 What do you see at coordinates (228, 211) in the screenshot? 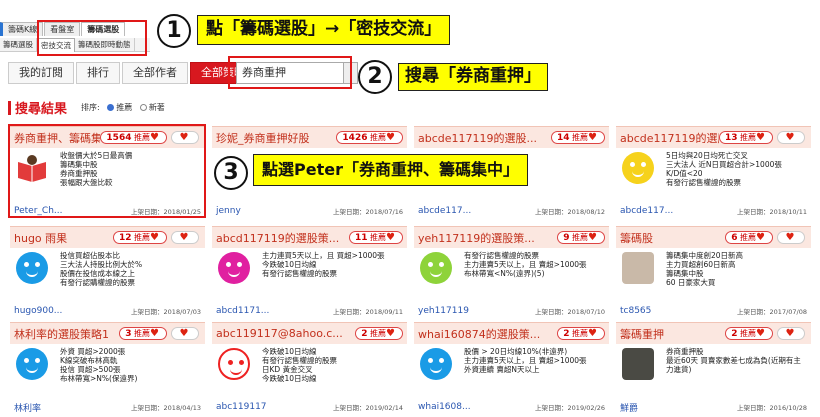
I see `author-link: jenny` at bounding box center [228, 211].